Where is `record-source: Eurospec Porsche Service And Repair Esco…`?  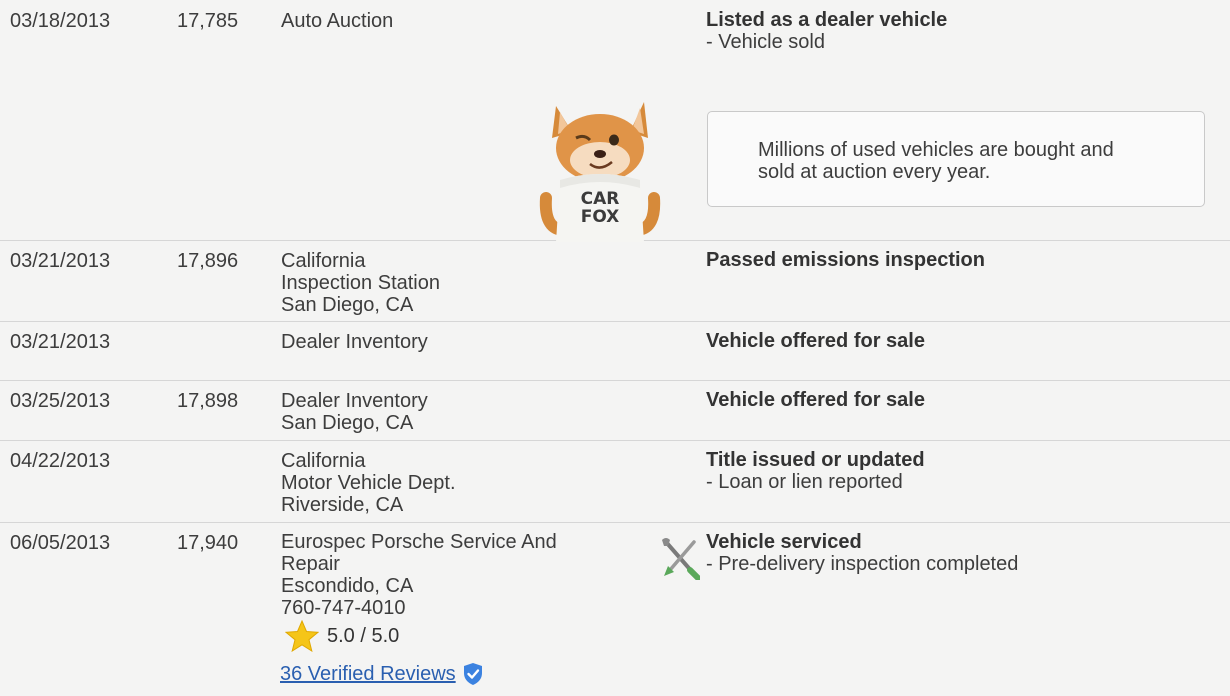 record-source: Eurospec Porsche Service And Repair Esco… is located at coordinates (446, 575).